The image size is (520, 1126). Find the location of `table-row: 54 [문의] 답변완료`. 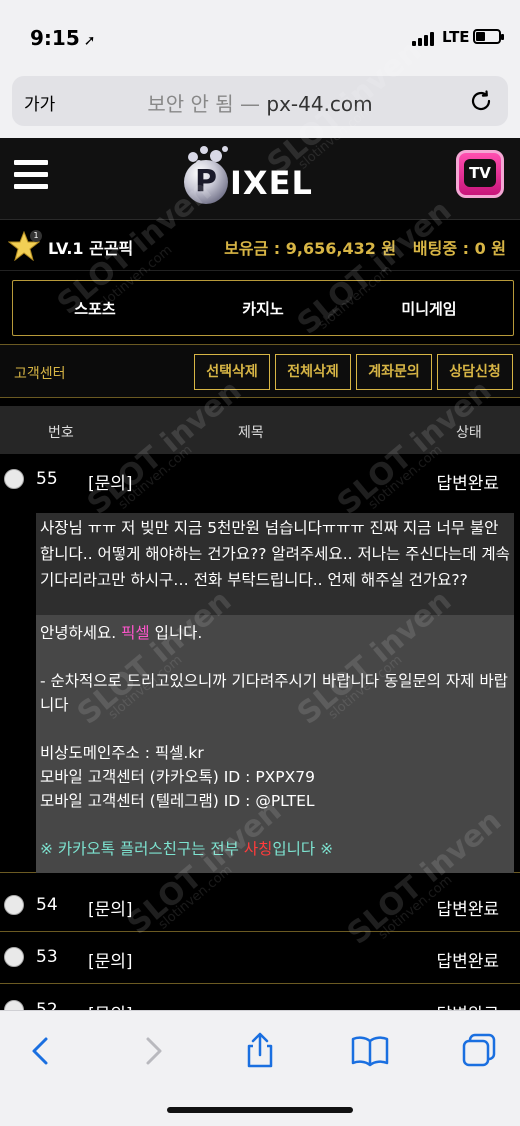

table-row: 54 [문의] 답변완료 is located at coordinates (260, 906).